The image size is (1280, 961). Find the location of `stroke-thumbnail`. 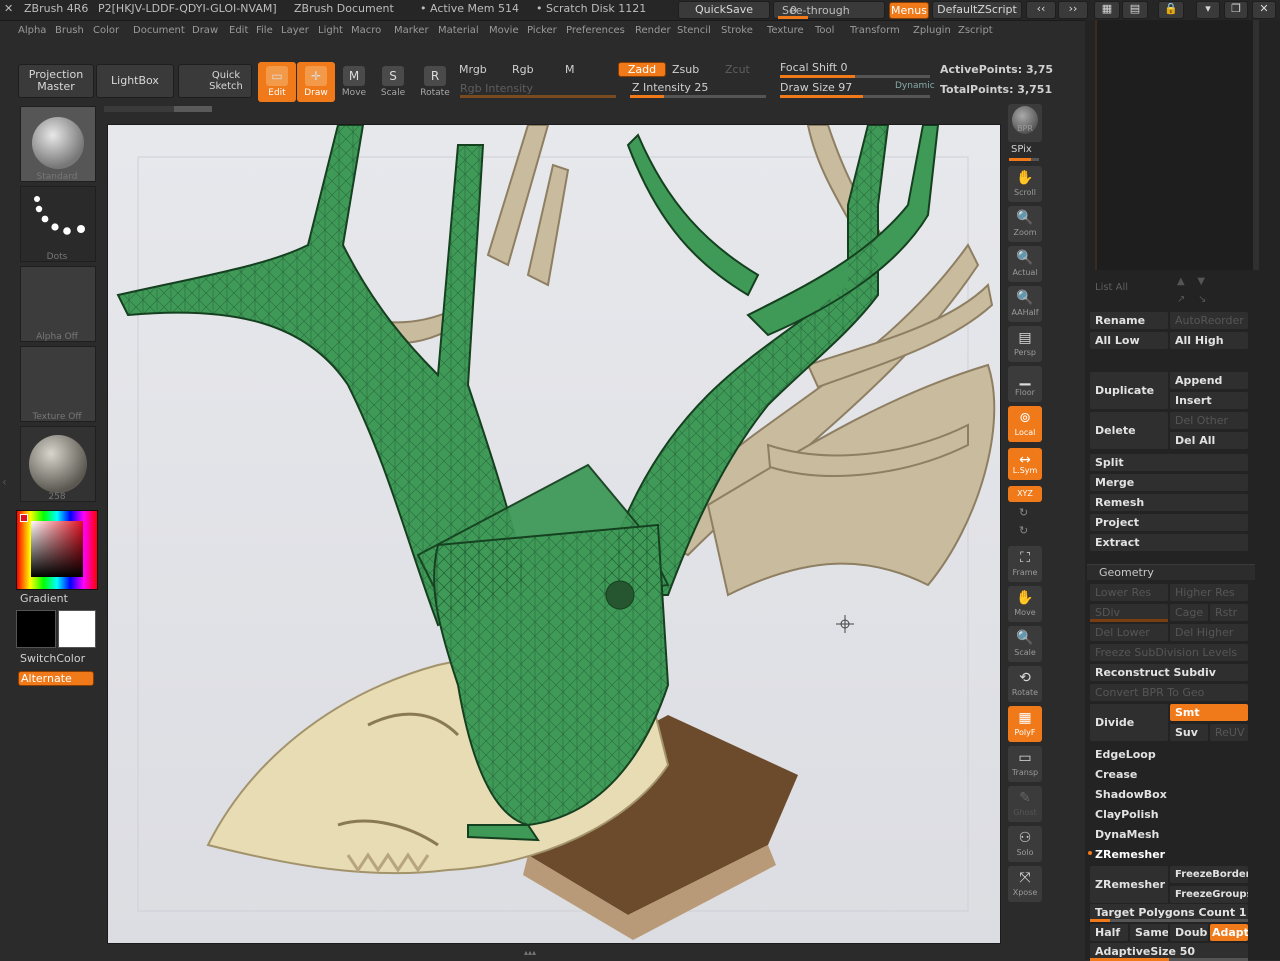

stroke-thumbnail is located at coordinates (58, 224).